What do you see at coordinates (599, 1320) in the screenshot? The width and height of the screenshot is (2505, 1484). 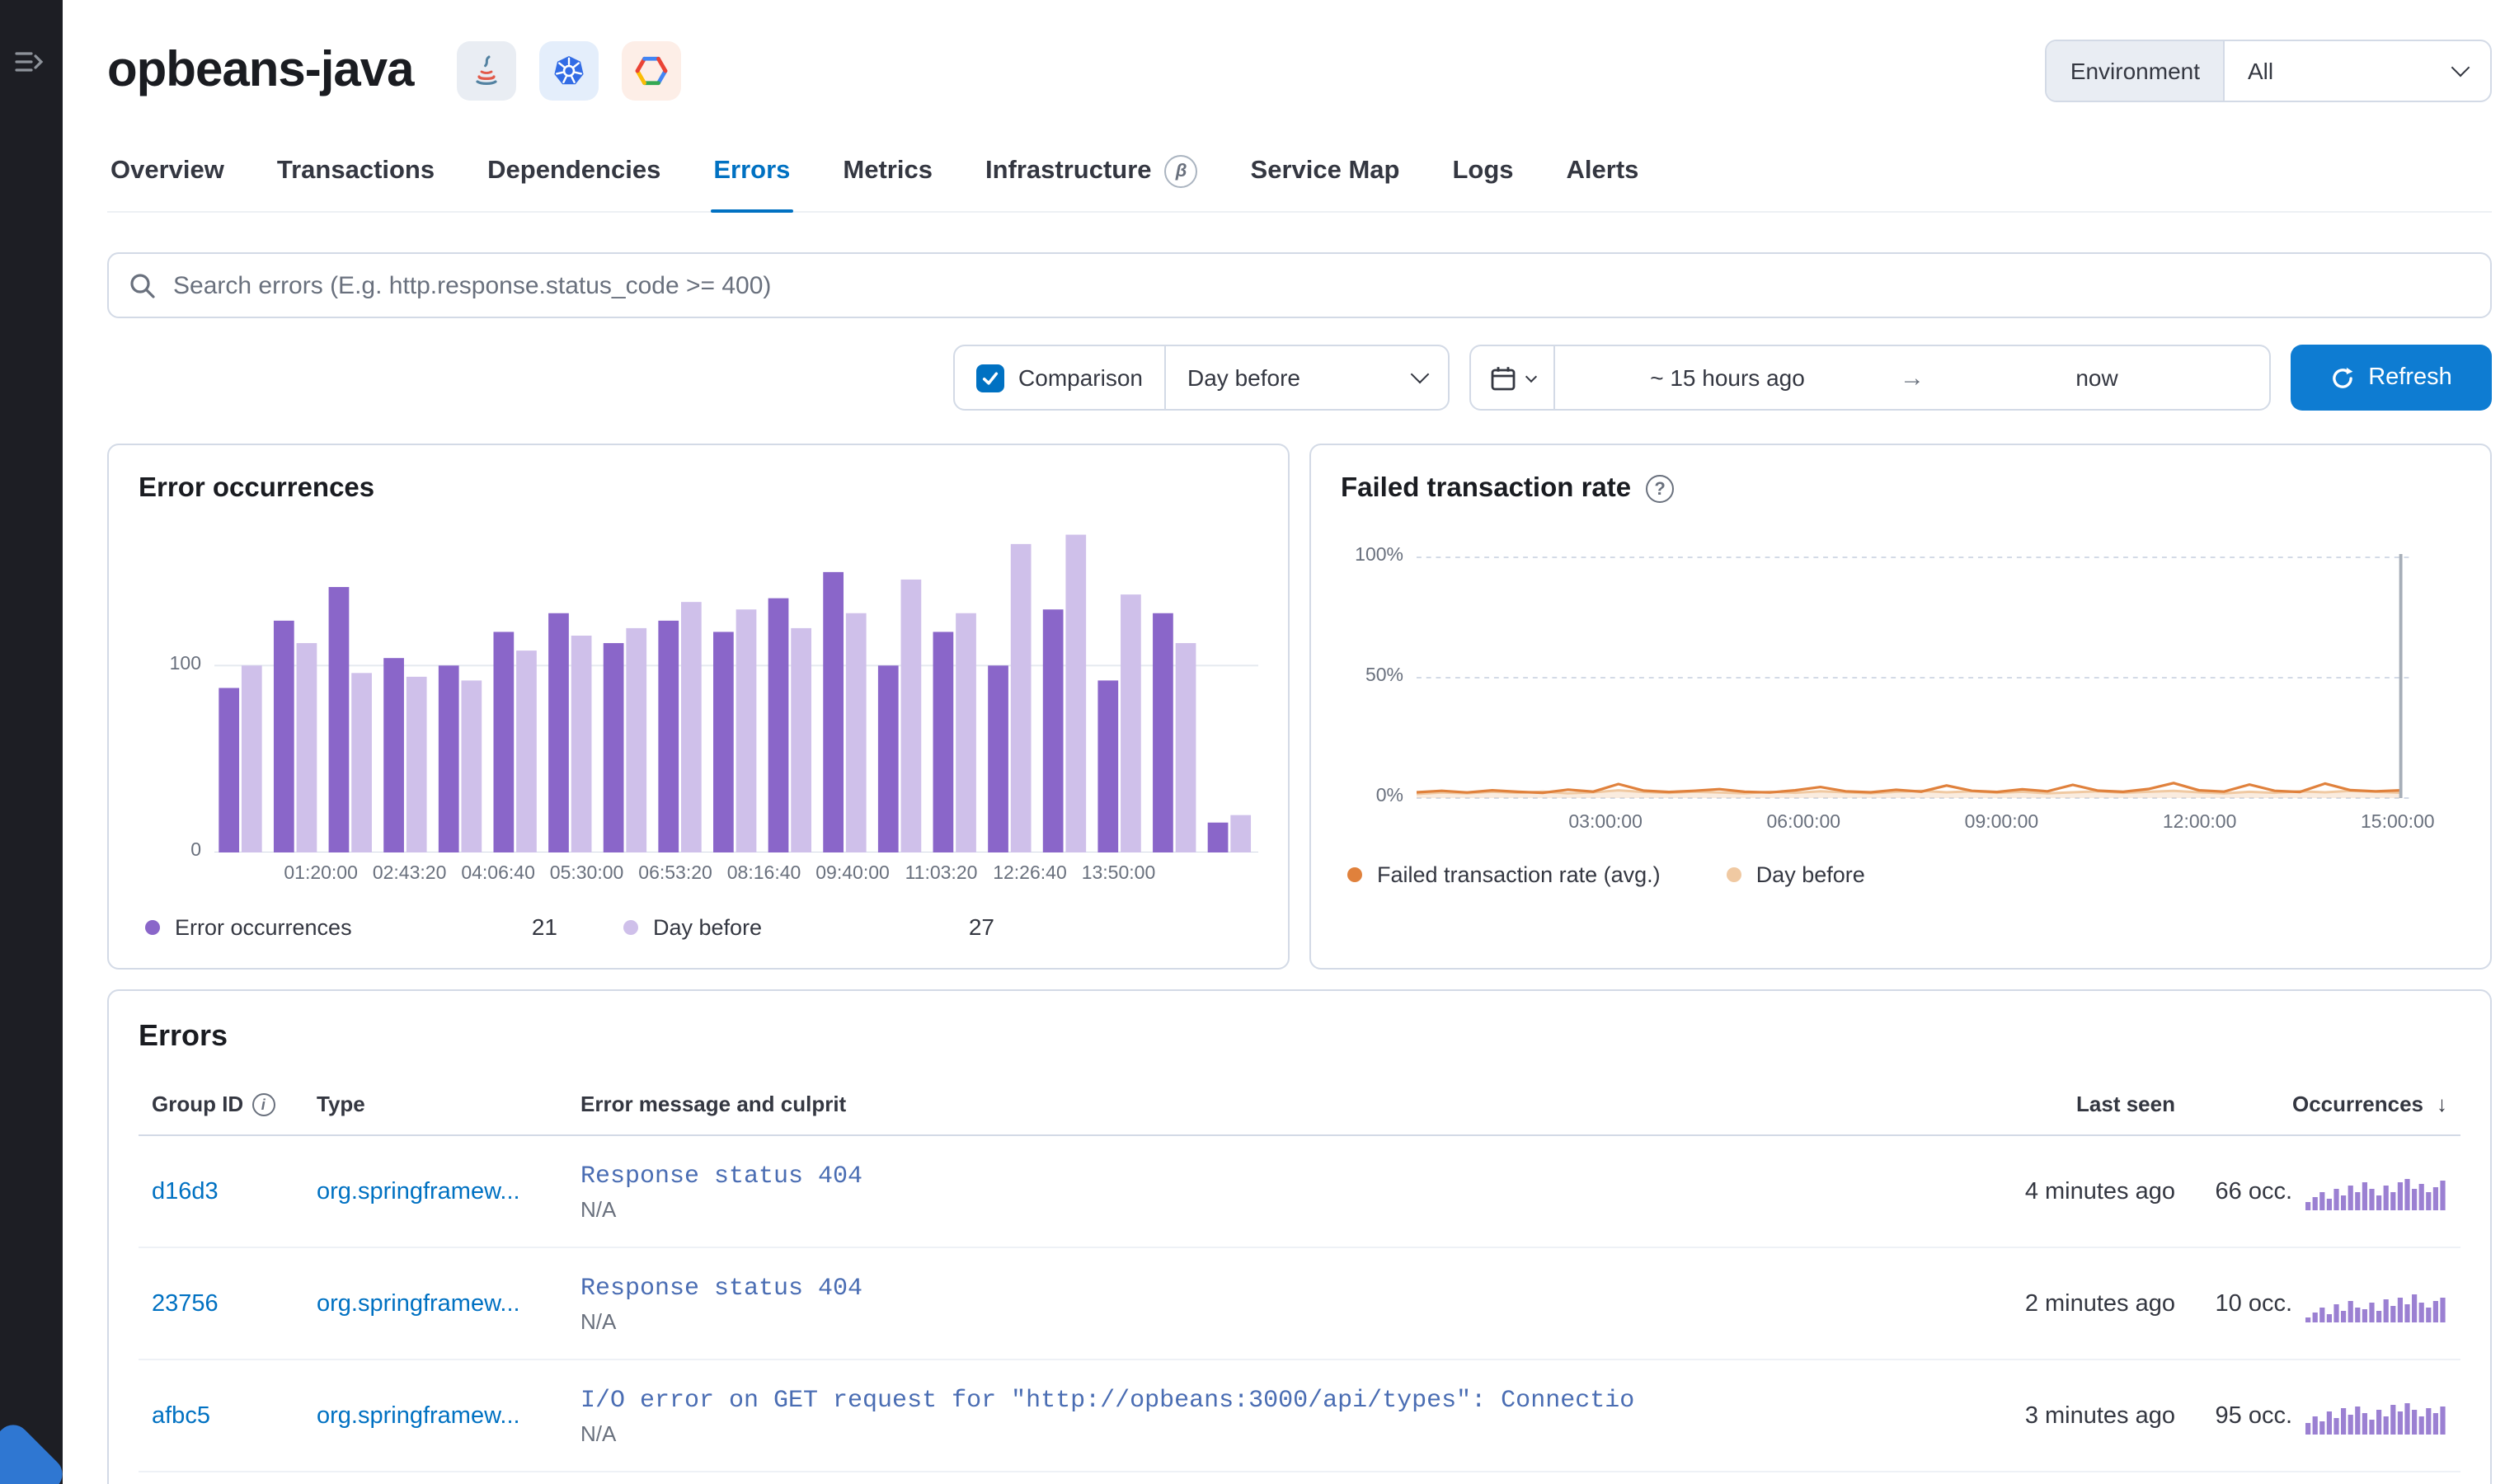 I see `error-culprit: N/A` at bounding box center [599, 1320].